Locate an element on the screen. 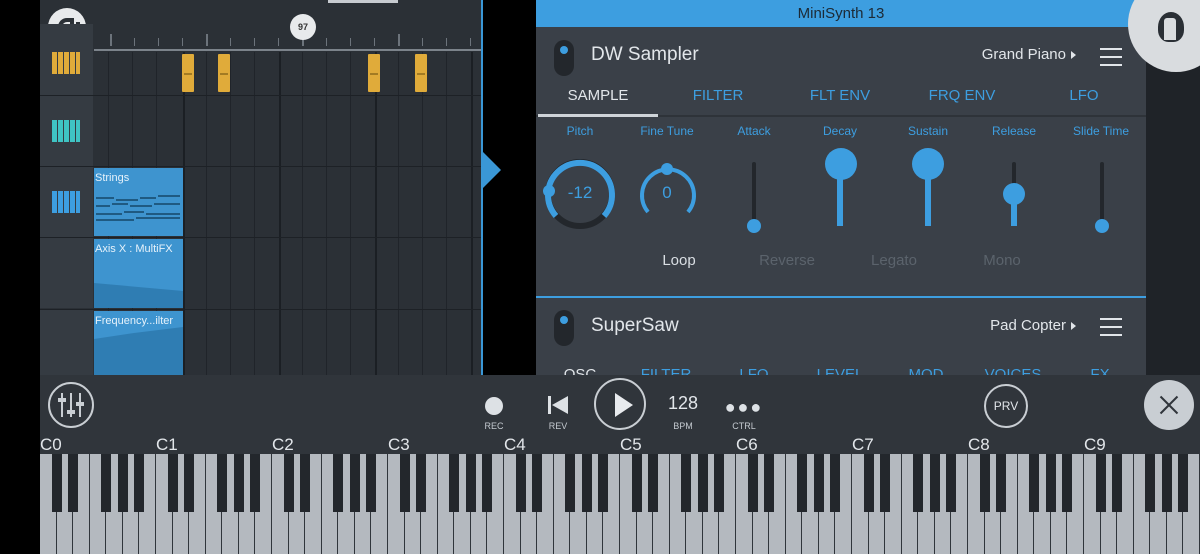 The image size is (1200, 554). tab-flt-env: FLT ENV is located at coordinates (840, 95).